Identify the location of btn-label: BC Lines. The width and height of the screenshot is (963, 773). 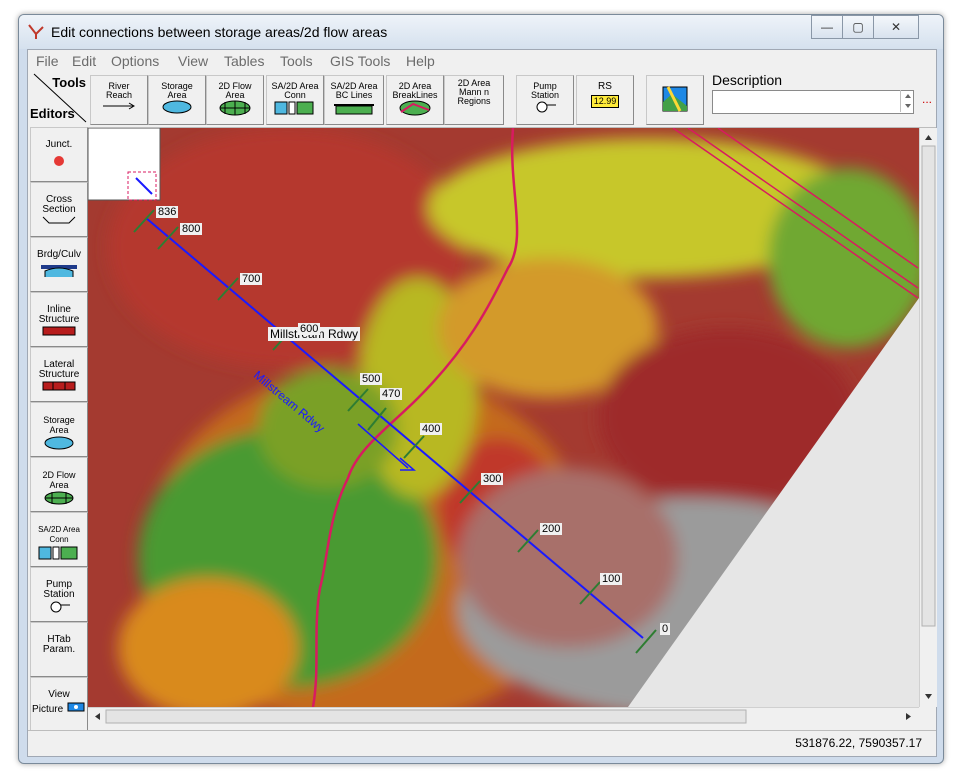
(354, 95).